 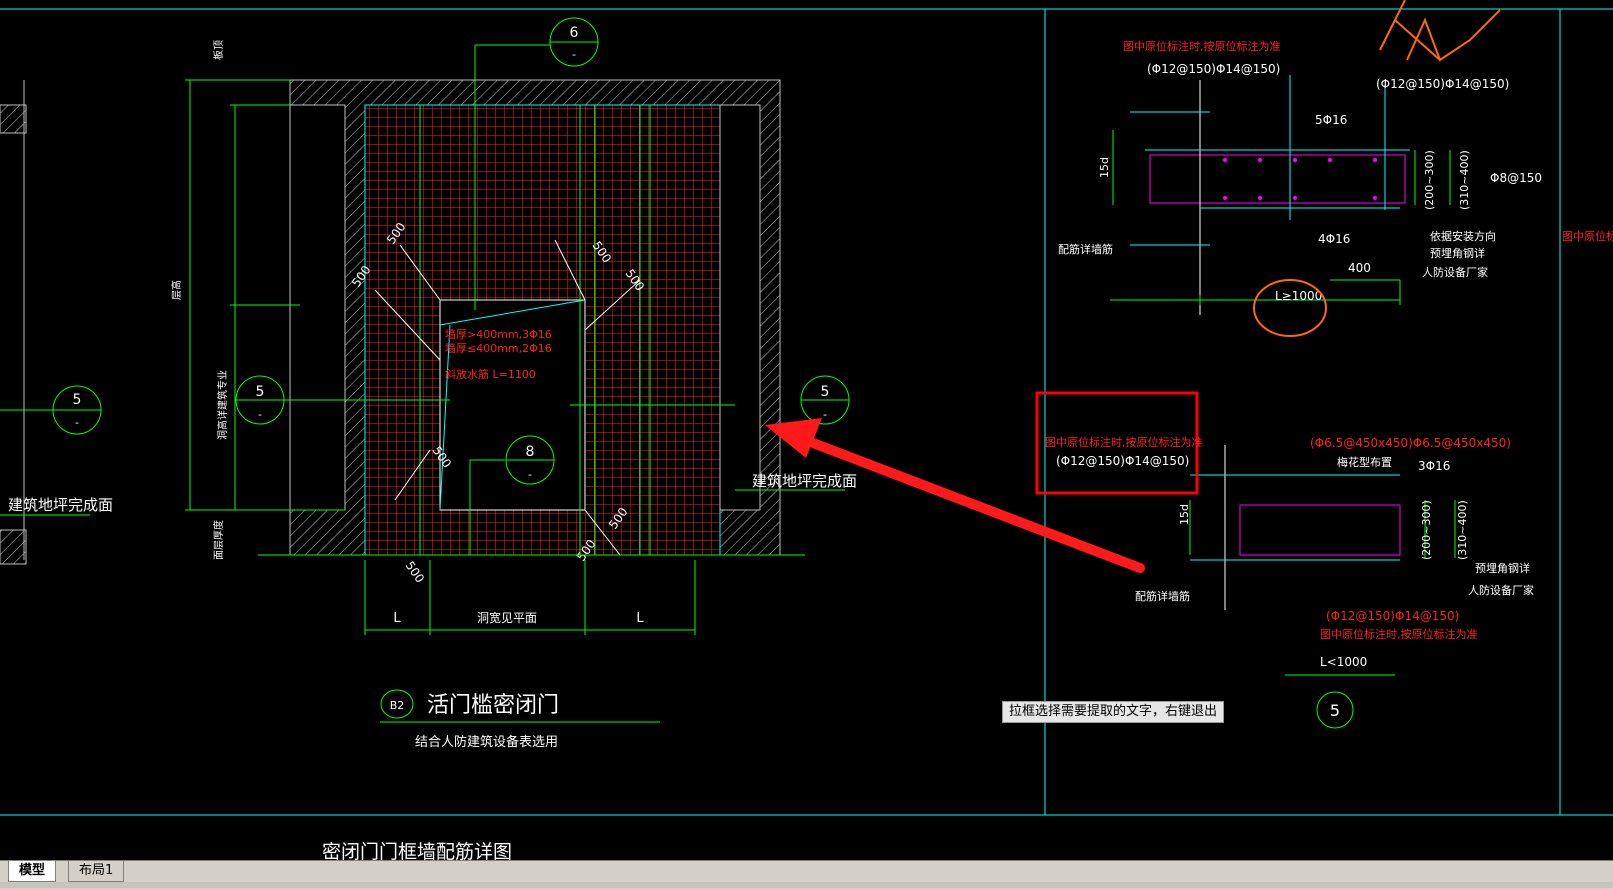 I want to click on dim-L: L≥1000, so click(x=1298, y=296).